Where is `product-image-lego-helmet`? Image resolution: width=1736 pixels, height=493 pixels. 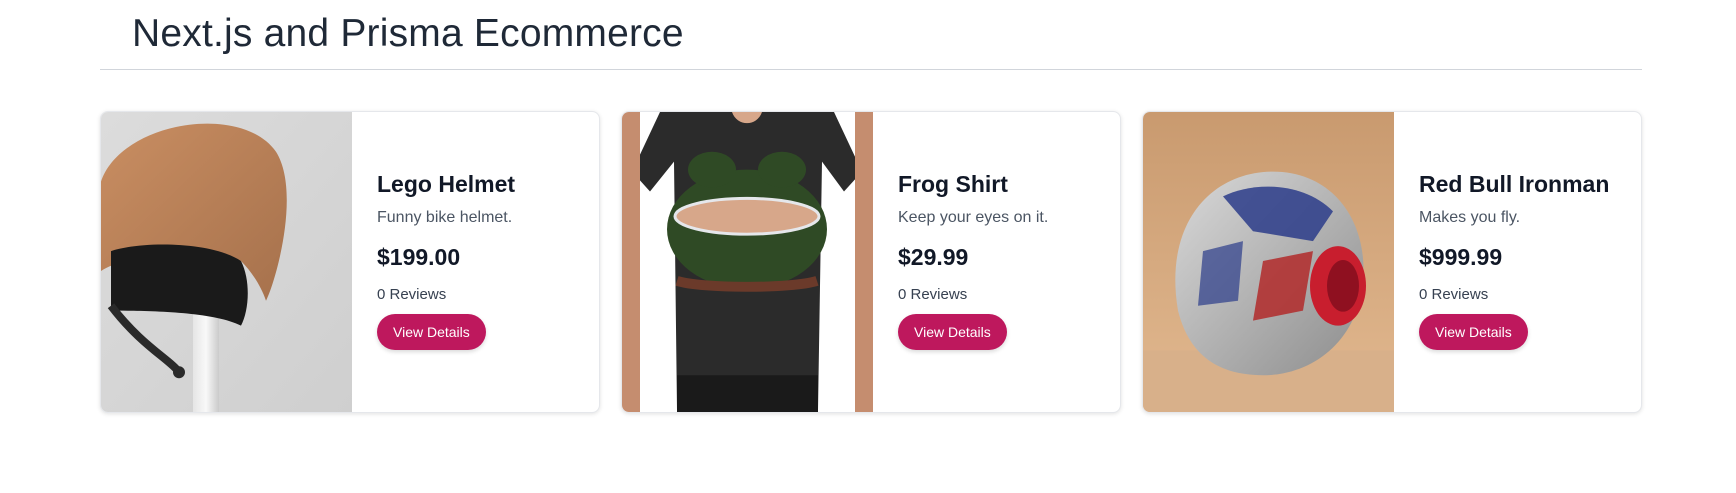 product-image-lego-helmet is located at coordinates (226, 262).